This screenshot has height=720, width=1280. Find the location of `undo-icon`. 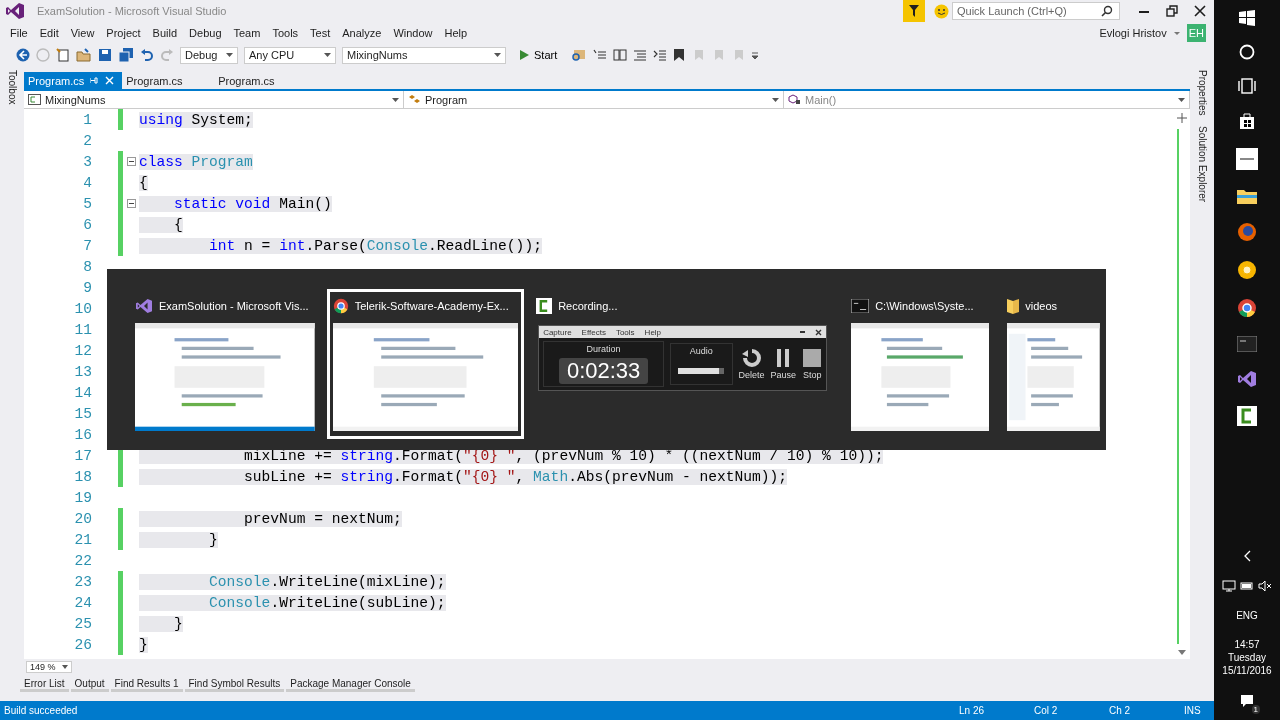

undo-icon is located at coordinates (147, 55).